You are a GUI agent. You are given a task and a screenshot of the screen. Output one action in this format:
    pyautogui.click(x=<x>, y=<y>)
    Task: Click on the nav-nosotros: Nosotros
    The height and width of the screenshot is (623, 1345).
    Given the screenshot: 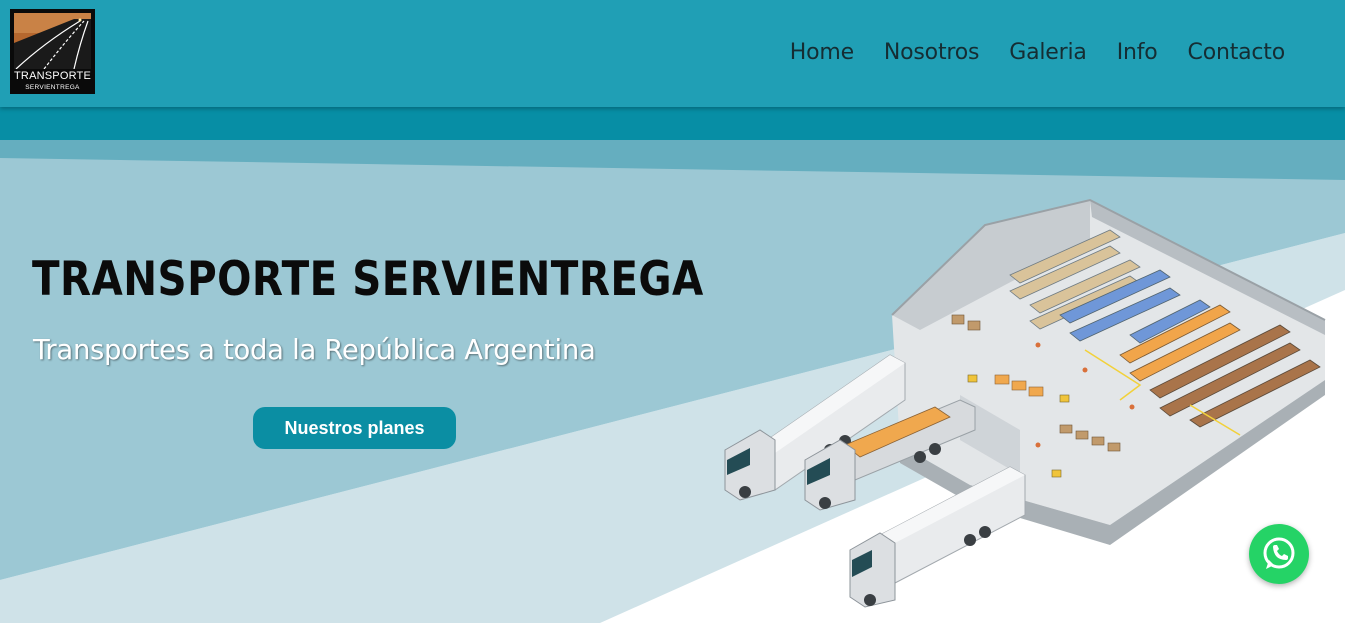 What is the action you would take?
    pyautogui.click(x=932, y=52)
    